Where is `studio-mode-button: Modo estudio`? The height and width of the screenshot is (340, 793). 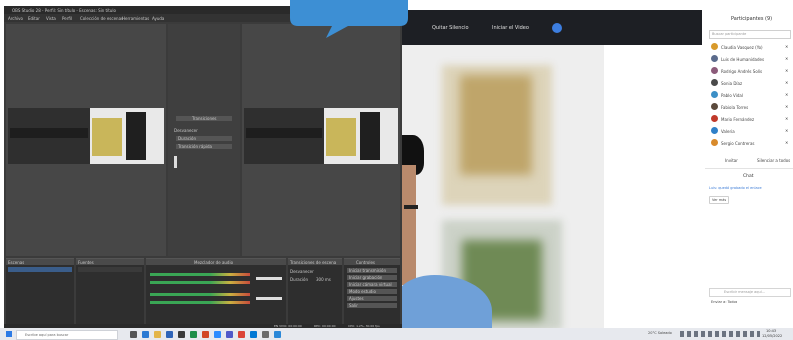 studio-mode-button: Modo estudio is located at coordinates (372, 291).